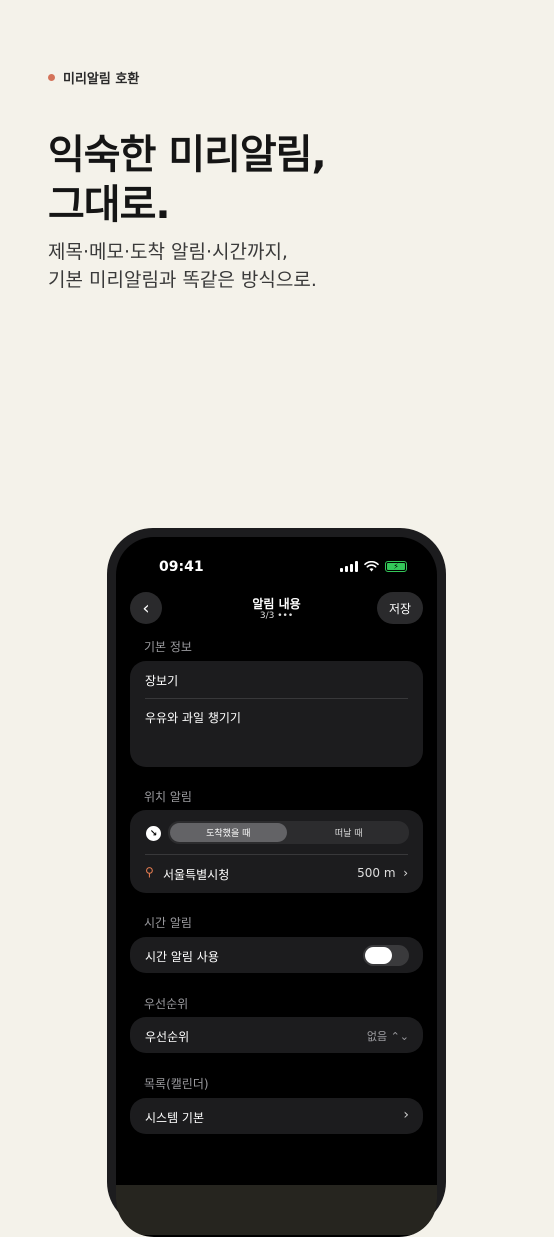 This screenshot has height=1237, width=554. I want to click on priority-card: 우선순위 없음 ⌃⌄, so click(276, 1035).